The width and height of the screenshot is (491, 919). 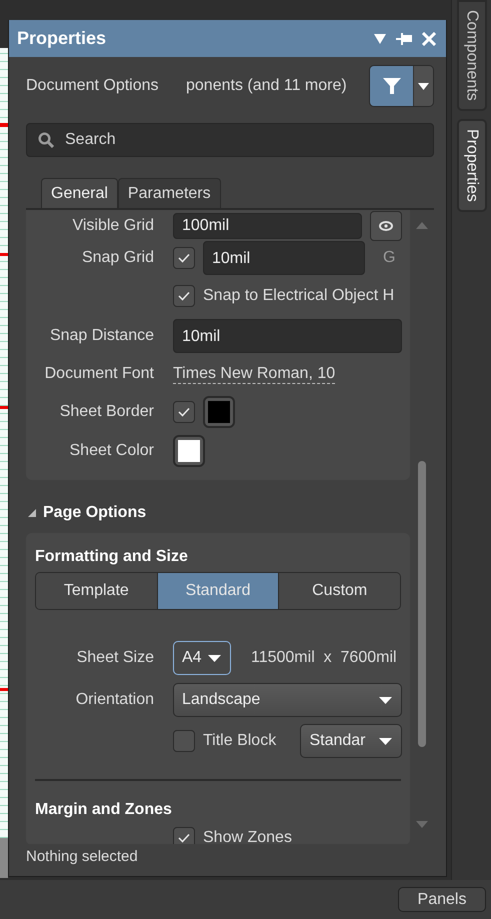 I want to click on dropdown-button, so click(x=380, y=39).